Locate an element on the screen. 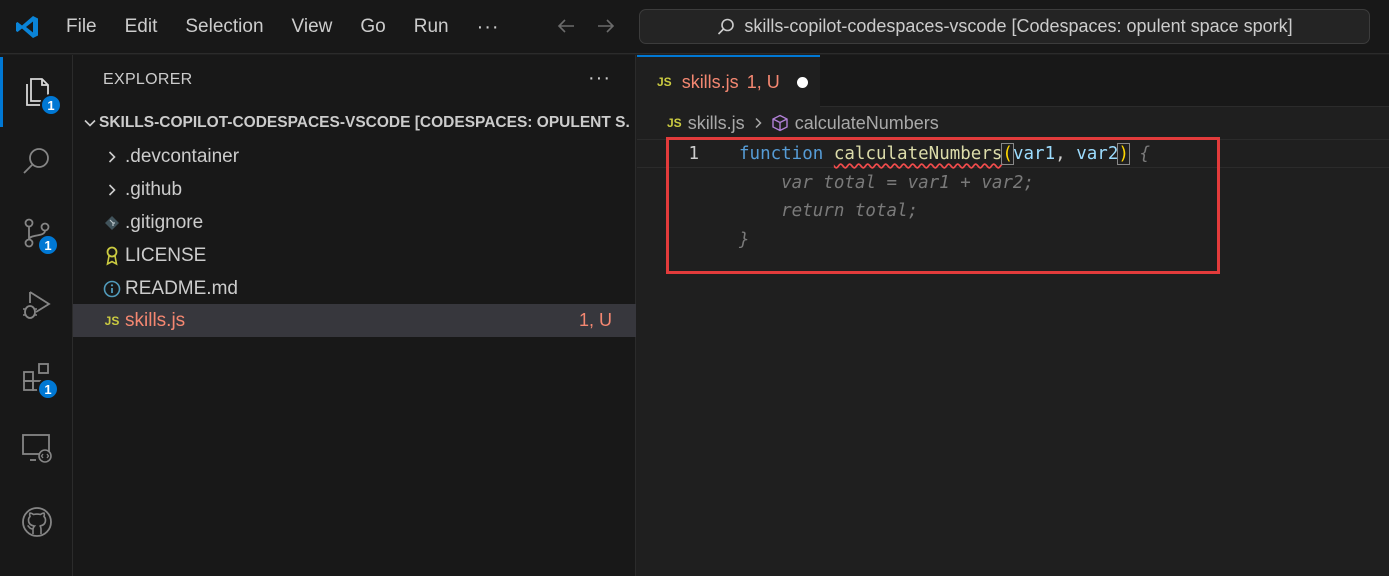 The image size is (1389, 576). tree-item-devcontainer: .devcontainer is located at coordinates (354, 156).